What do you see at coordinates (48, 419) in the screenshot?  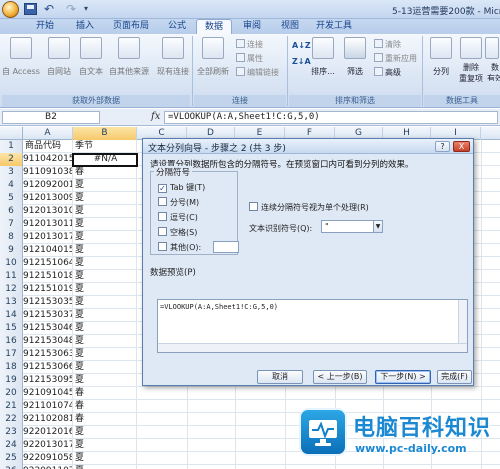 I see `cell-product-code: 921102081` at bounding box center [48, 419].